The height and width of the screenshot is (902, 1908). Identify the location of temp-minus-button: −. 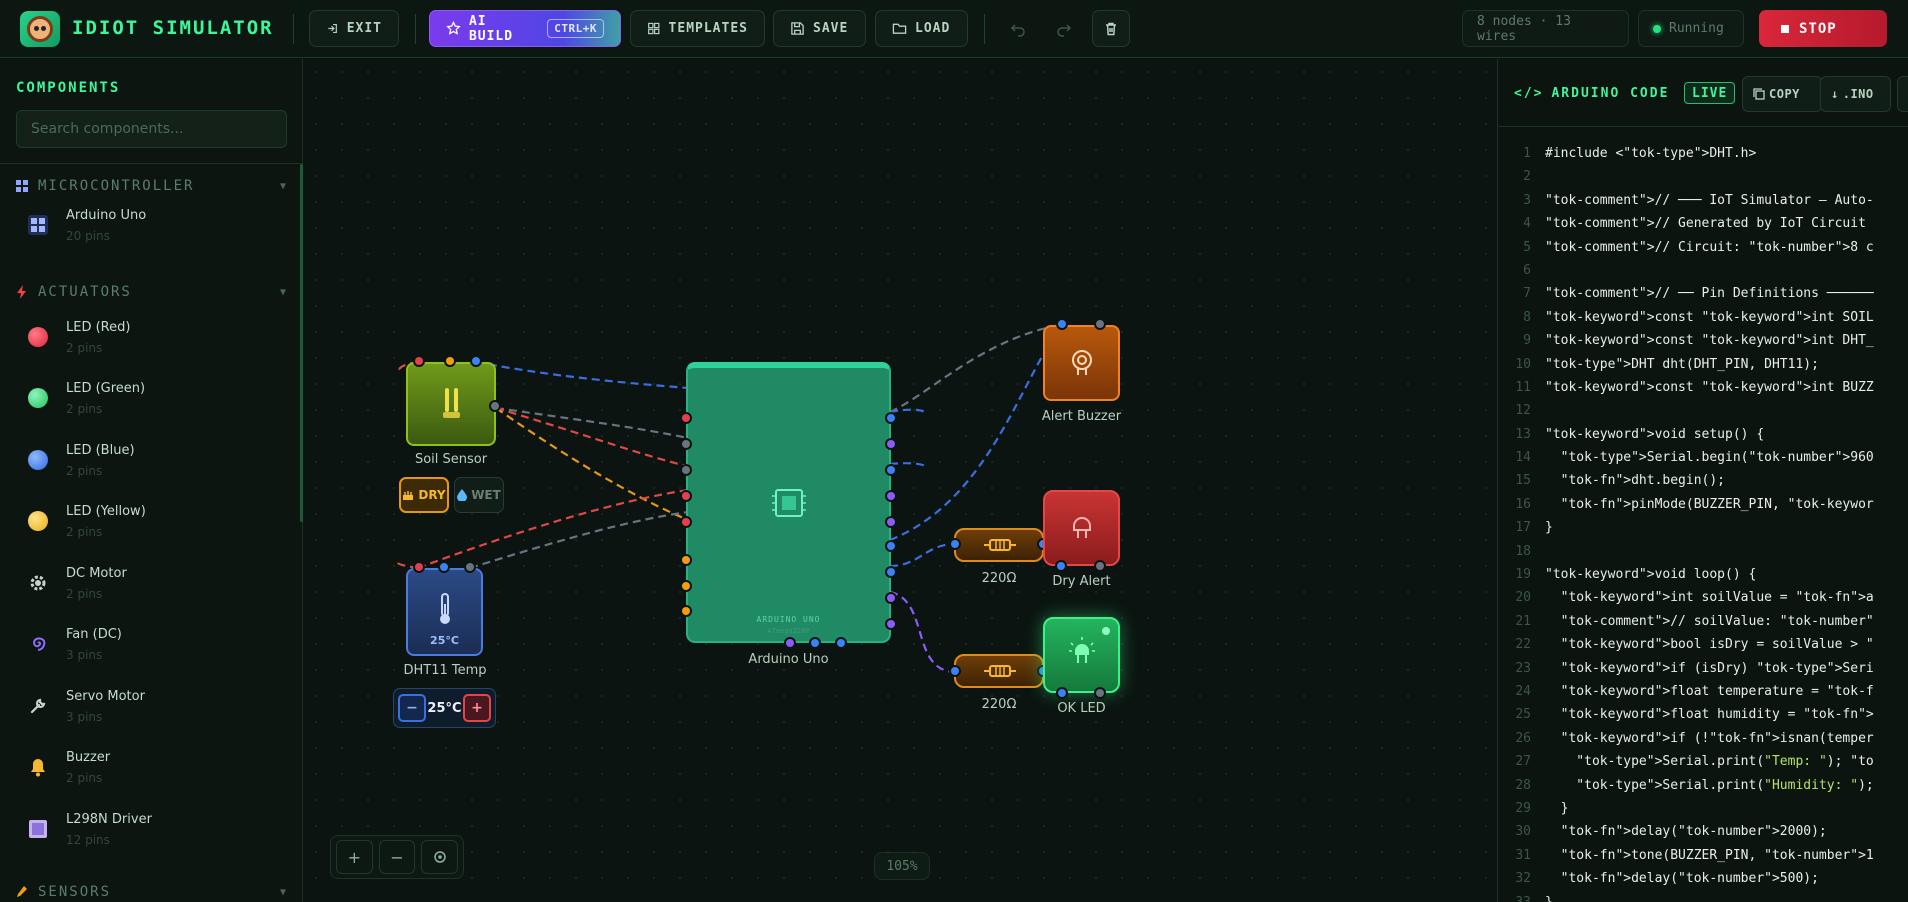
(412, 708).